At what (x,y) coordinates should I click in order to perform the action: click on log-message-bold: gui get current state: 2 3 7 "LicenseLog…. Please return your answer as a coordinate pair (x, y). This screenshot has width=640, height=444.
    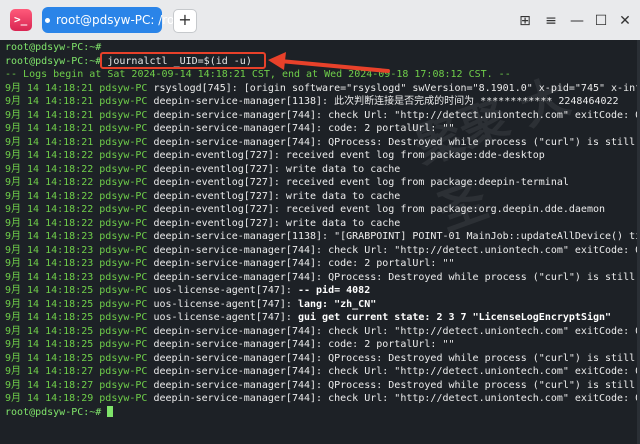
    Looking at the image, I should click on (451, 317).